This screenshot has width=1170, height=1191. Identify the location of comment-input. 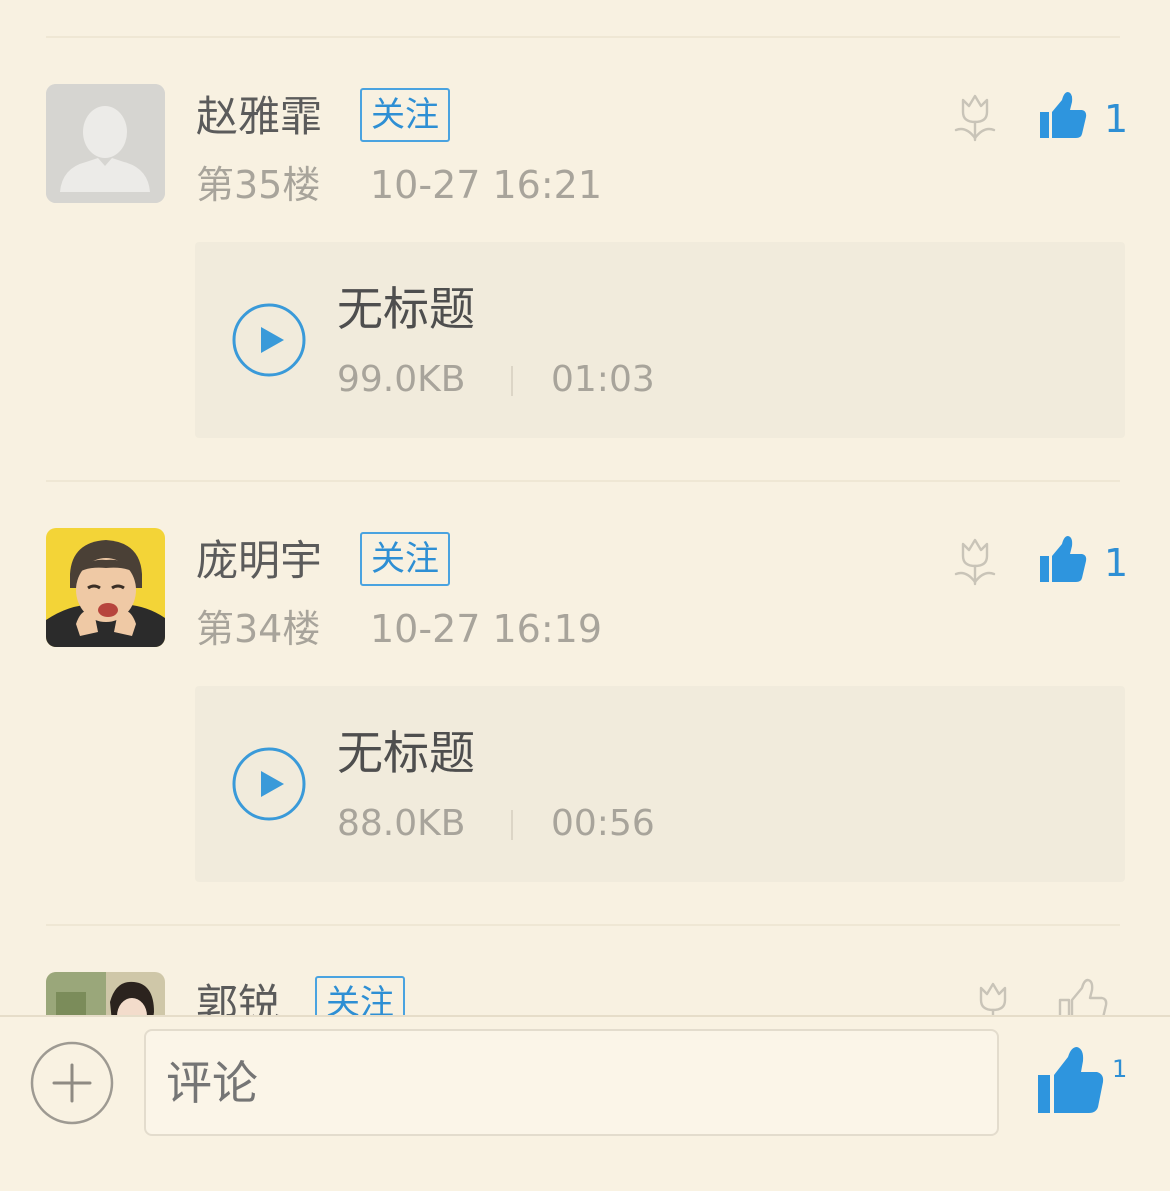
(571, 1082).